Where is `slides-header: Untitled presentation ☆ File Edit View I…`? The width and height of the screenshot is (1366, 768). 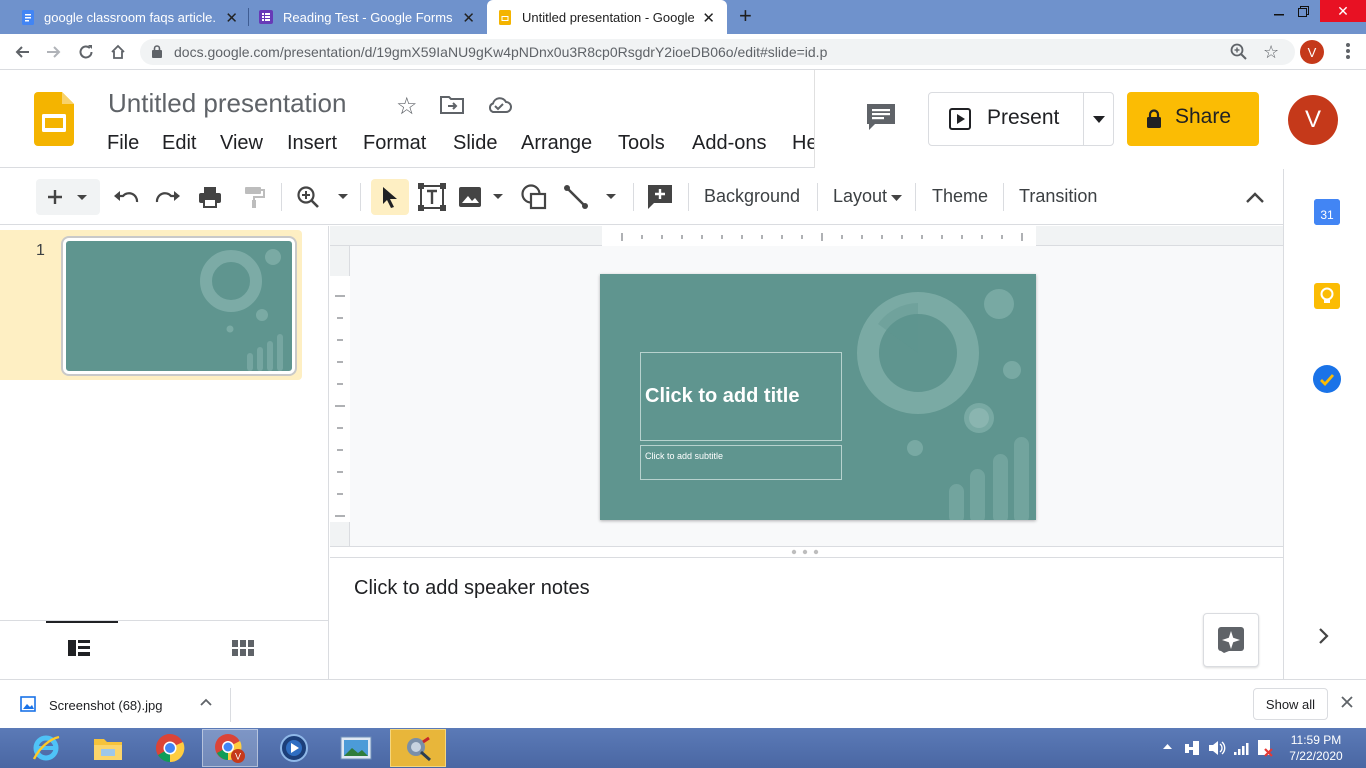
slides-header: Untitled presentation ☆ File Edit View I… is located at coordinates (683, 119).